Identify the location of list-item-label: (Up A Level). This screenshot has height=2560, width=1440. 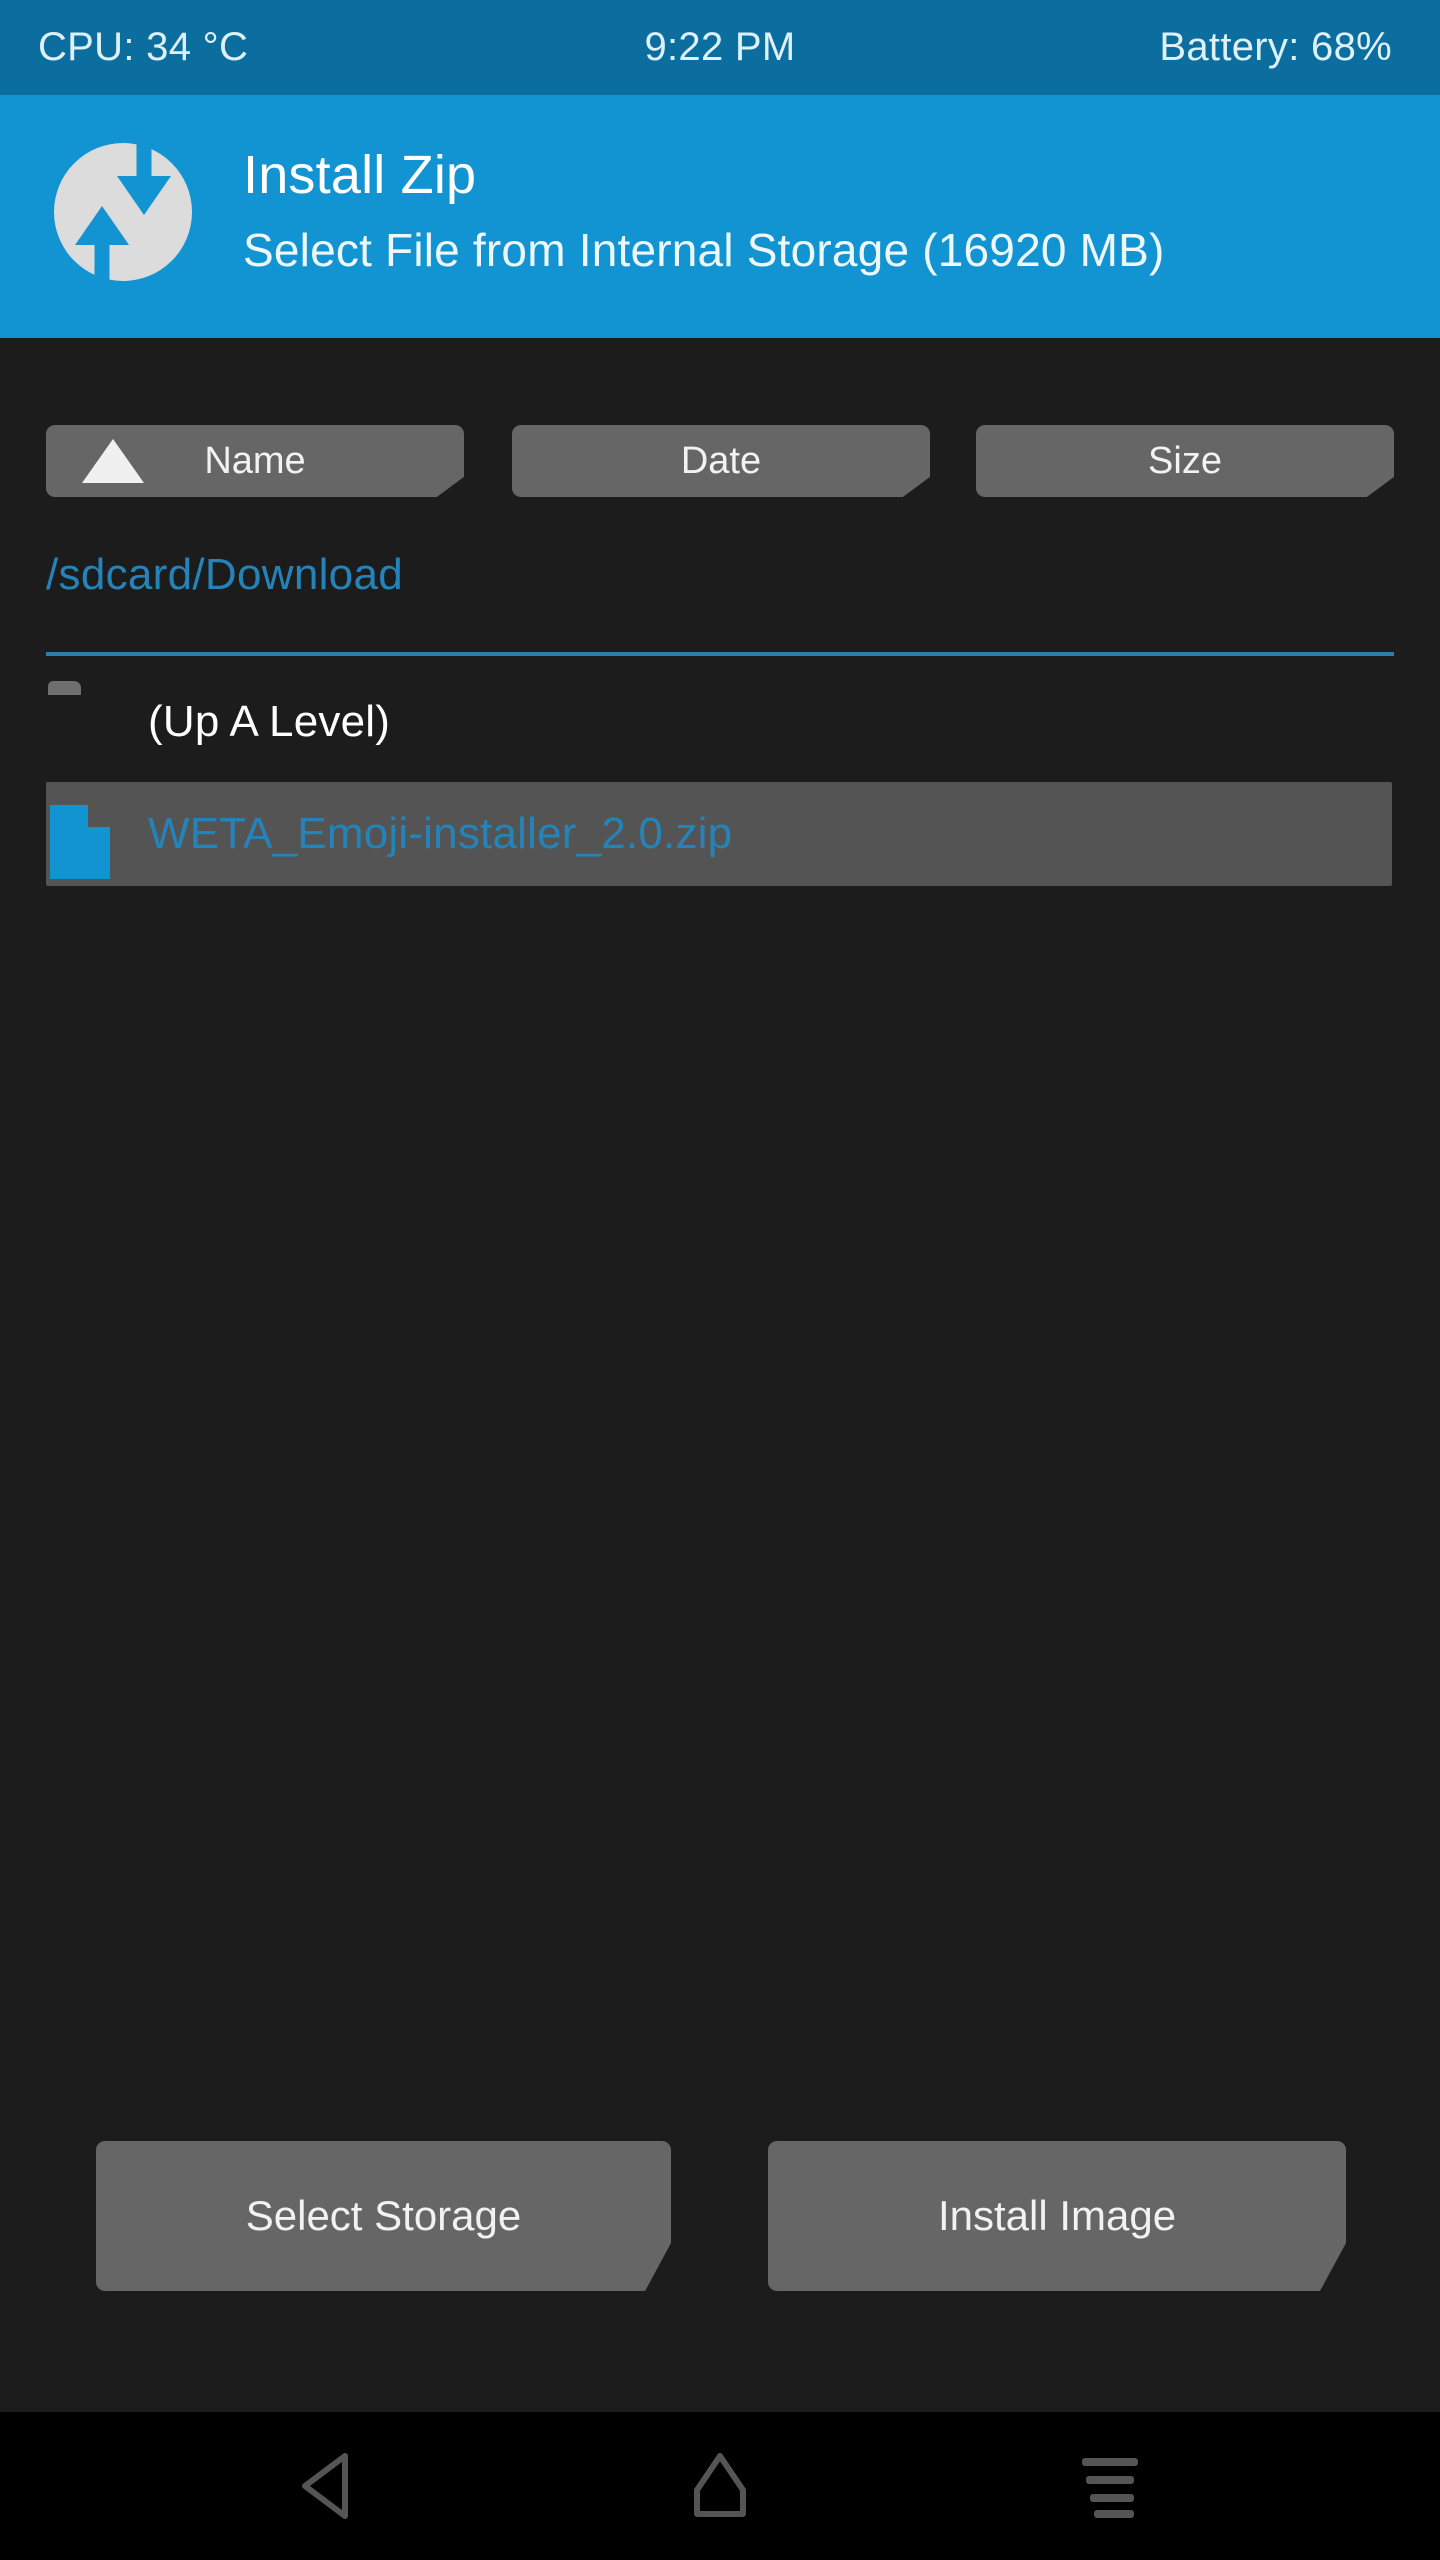
(269, 721).